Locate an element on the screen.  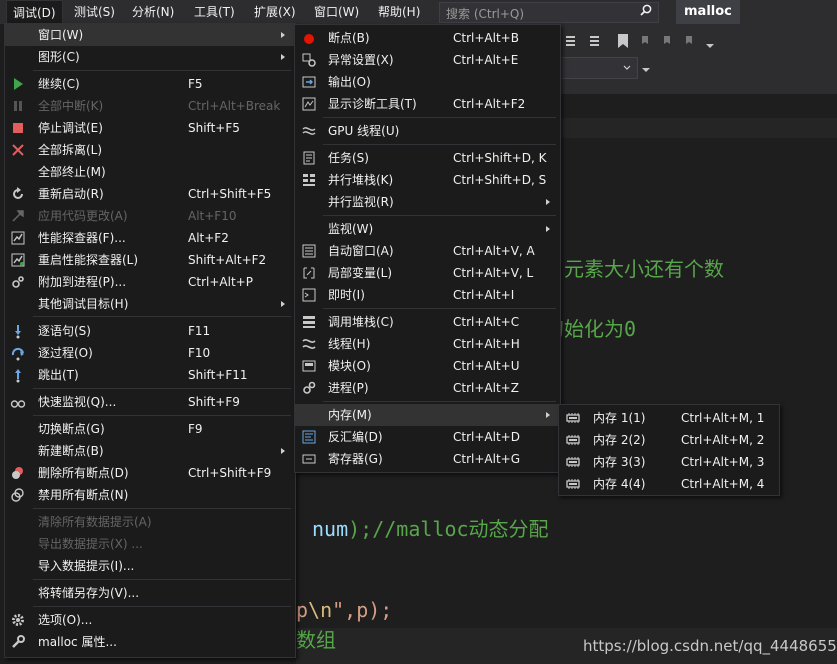
debug-menu-item: 快速监视(Q)... Shift+F9 is located at coordinates (150, 402).